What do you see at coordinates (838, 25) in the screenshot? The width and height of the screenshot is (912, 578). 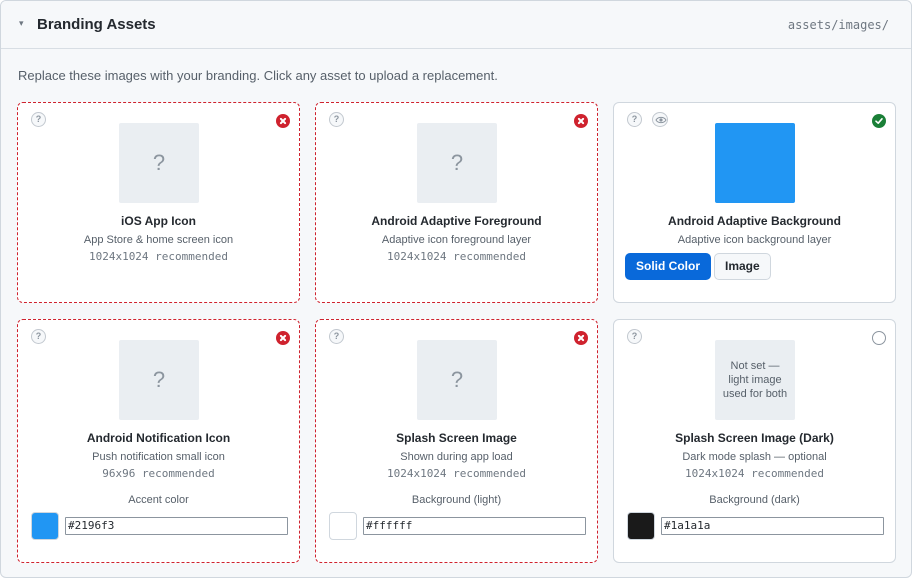 I see `assets-path: assets/images/` at bounding box center [838, 25].